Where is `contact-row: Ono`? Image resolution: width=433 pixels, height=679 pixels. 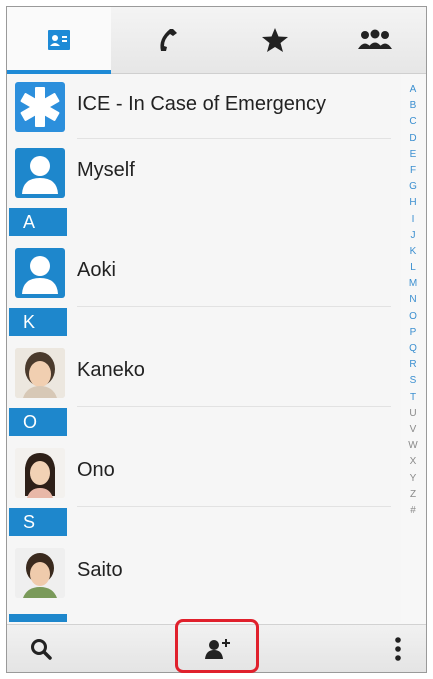 contact-row: Ono is located at coordinates (204, 471).